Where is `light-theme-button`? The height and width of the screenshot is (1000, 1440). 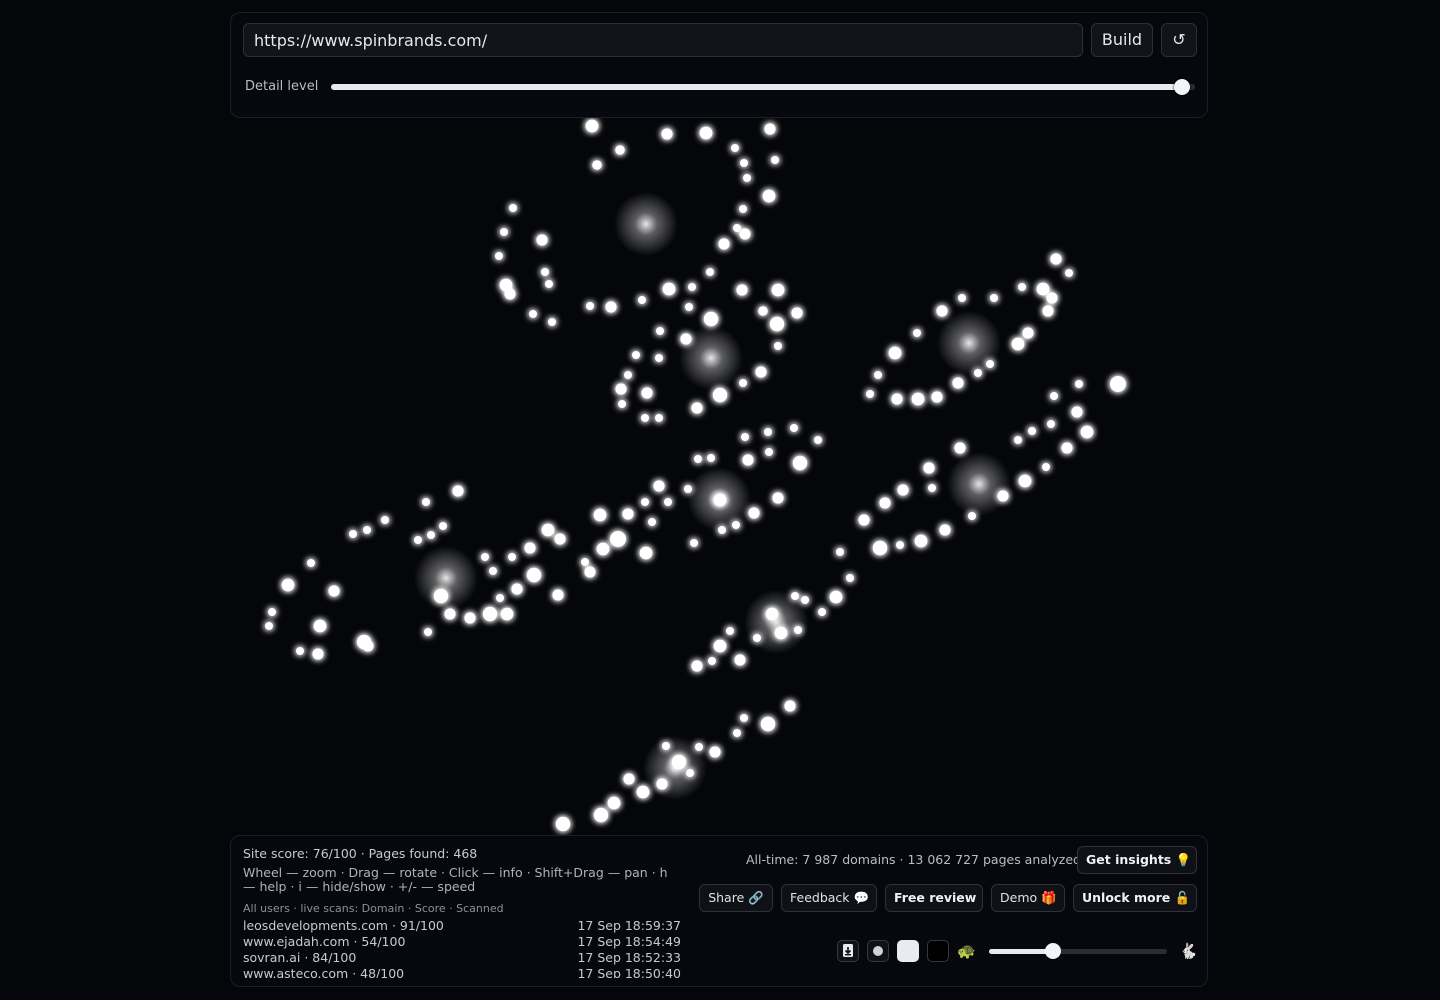
light-theme-button is located at coordinates (908, 951).